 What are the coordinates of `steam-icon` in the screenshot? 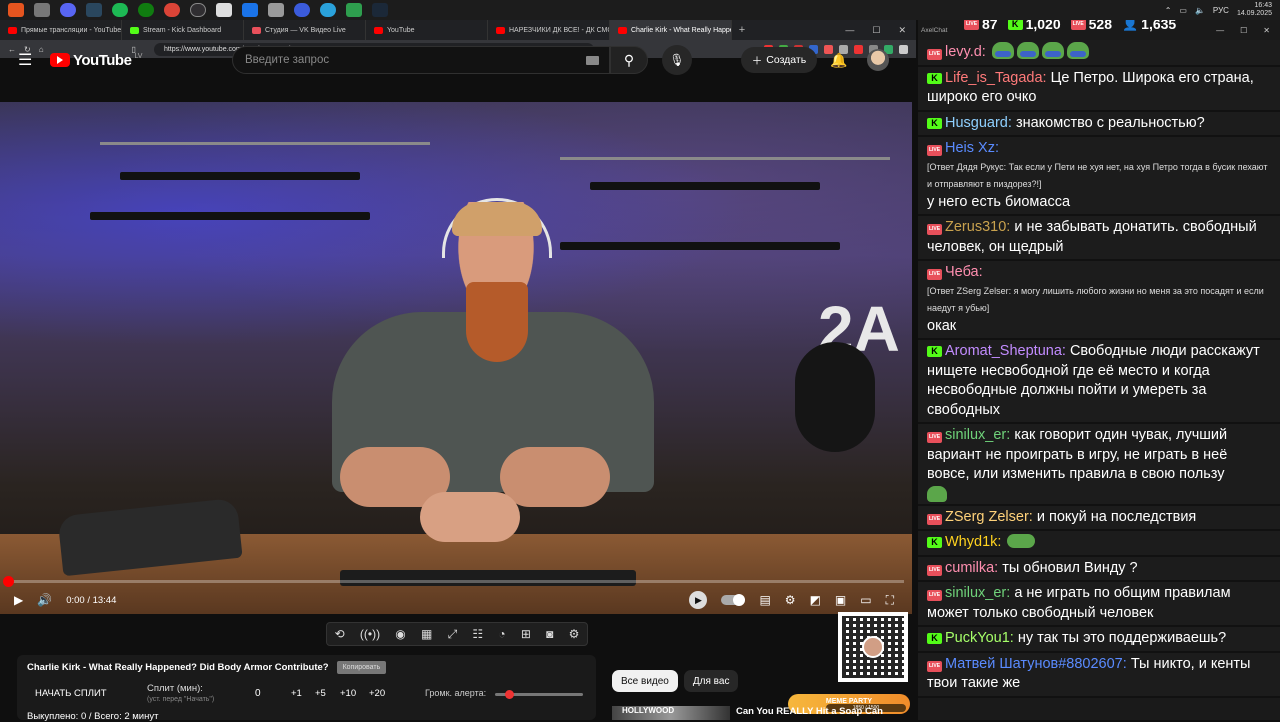 It's located at (94, 10).